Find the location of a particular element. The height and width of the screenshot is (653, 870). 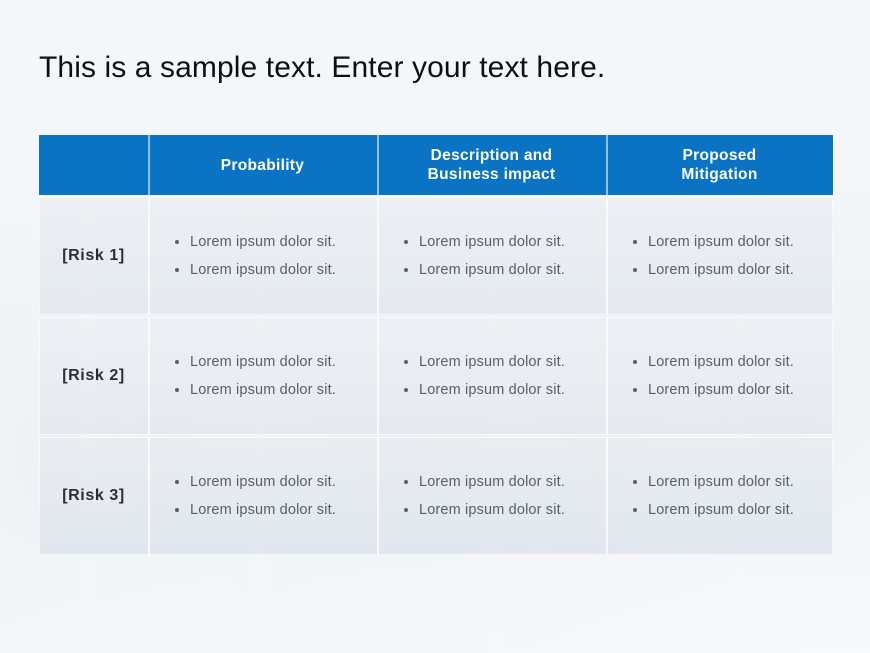

table-header-description: Description and Business impact is located at coordinates (491, 165).